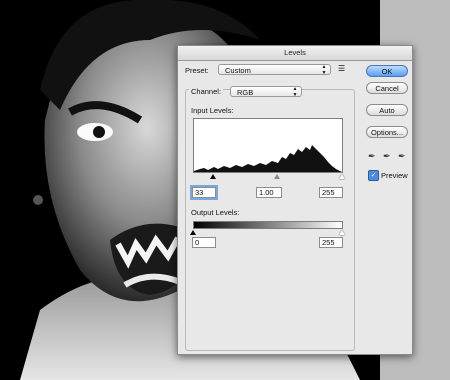 Image resolution: width=450 pixels, height=380 pixels. Describe the element at coordinates (331, 192) in the screenshot. I see `input-white-field: 255` at that location.